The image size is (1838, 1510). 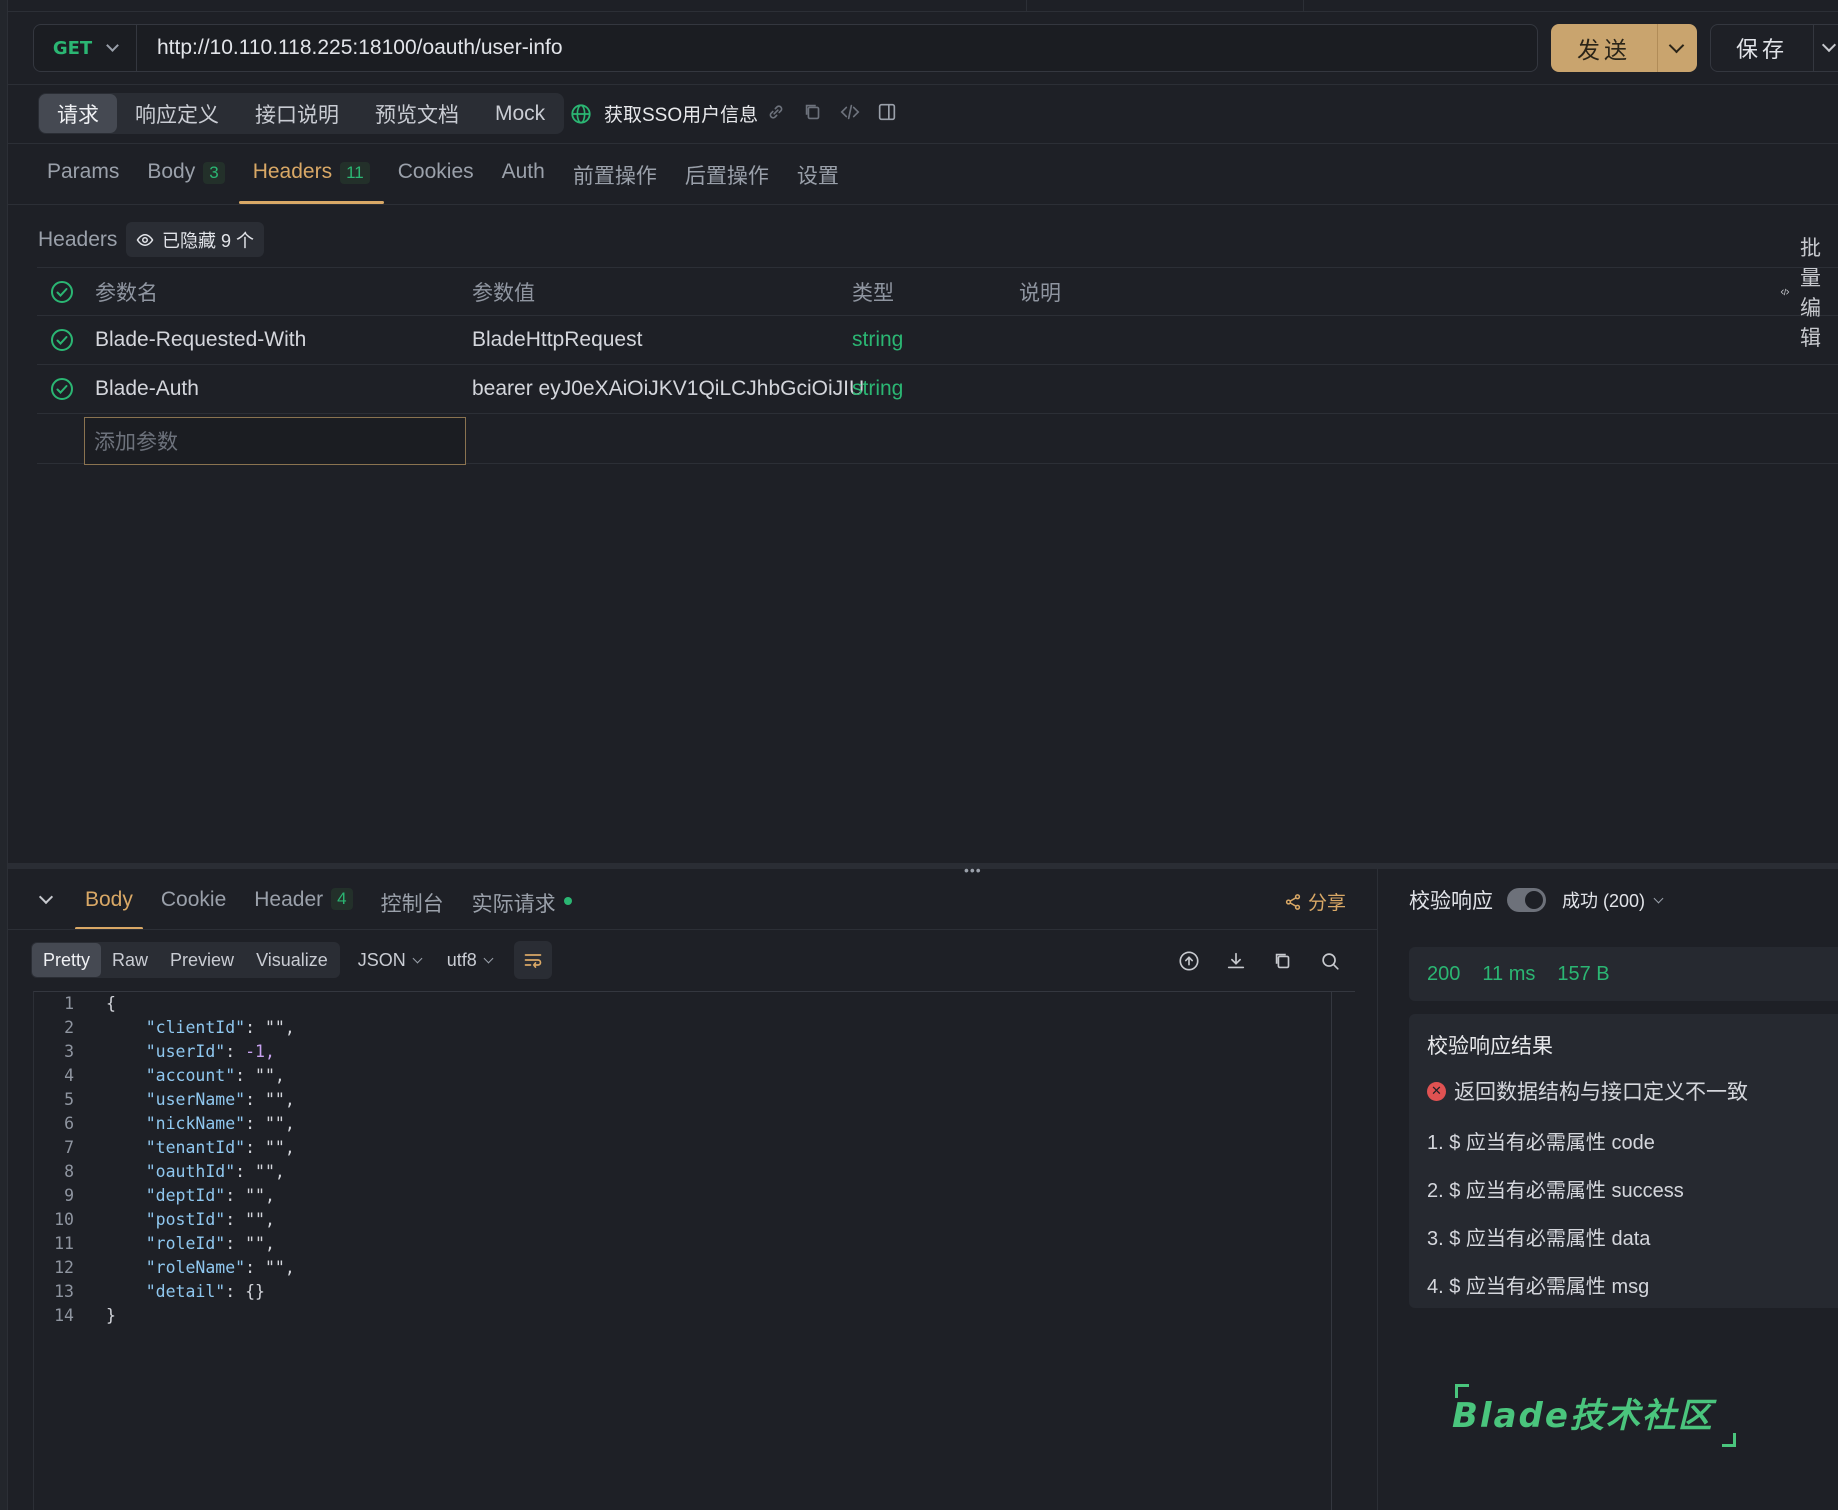 What do you see at coordinates (1555, 1191) in the screenshot?
I see `validation-item: 2. $ 应当有必需属性 success` at bounding box center [1555, 1191].